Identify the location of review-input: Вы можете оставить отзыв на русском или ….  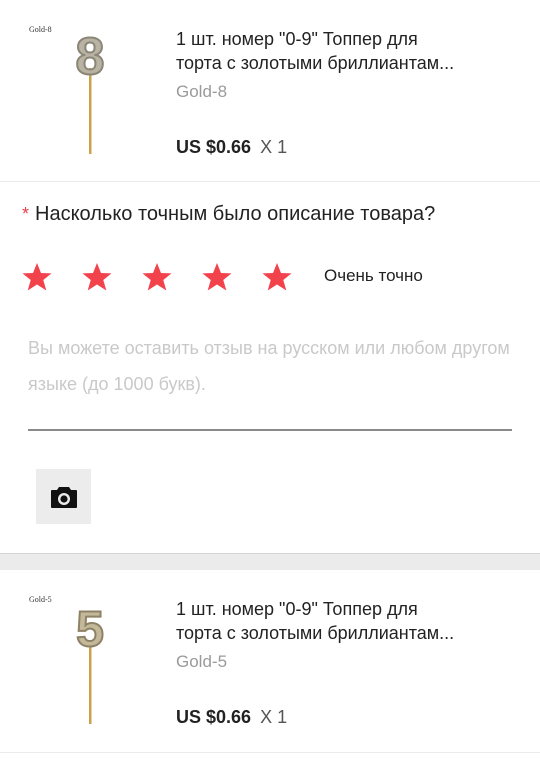
(270, 366).